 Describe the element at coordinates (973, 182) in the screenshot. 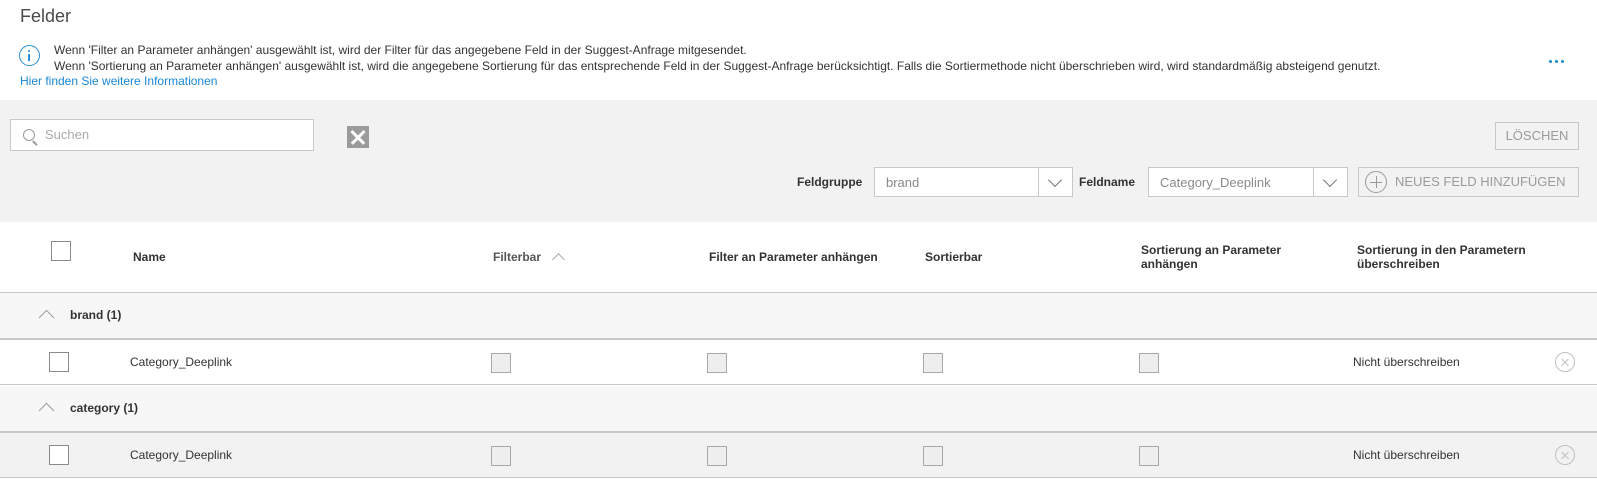

I see `fieldgroup-select: brand` at that location.